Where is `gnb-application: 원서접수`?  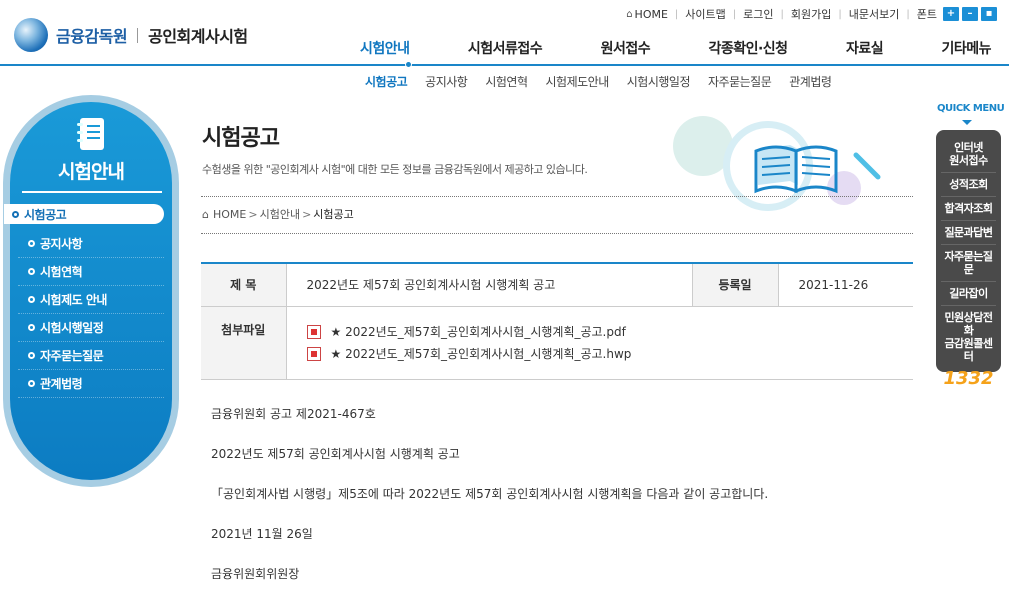
gnb-application: 원서접수 is located at coordinates (626, 48).